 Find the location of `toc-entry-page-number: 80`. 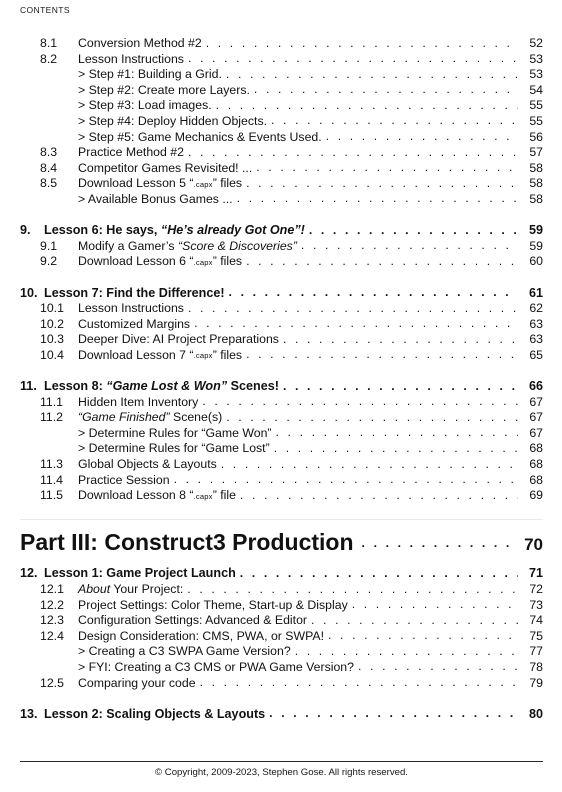

toc-entry-page-number: 80 is located at coordinates (535, 713).